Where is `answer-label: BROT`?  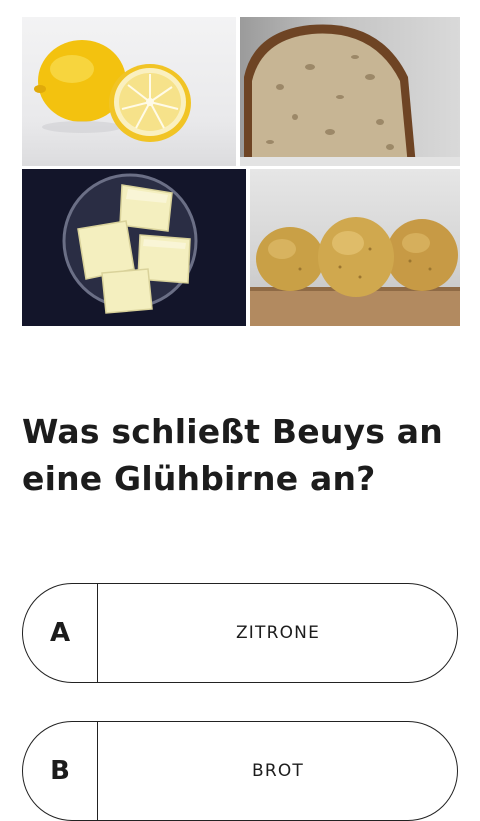
answer-label: BROT is located at coordinates (278, 771).